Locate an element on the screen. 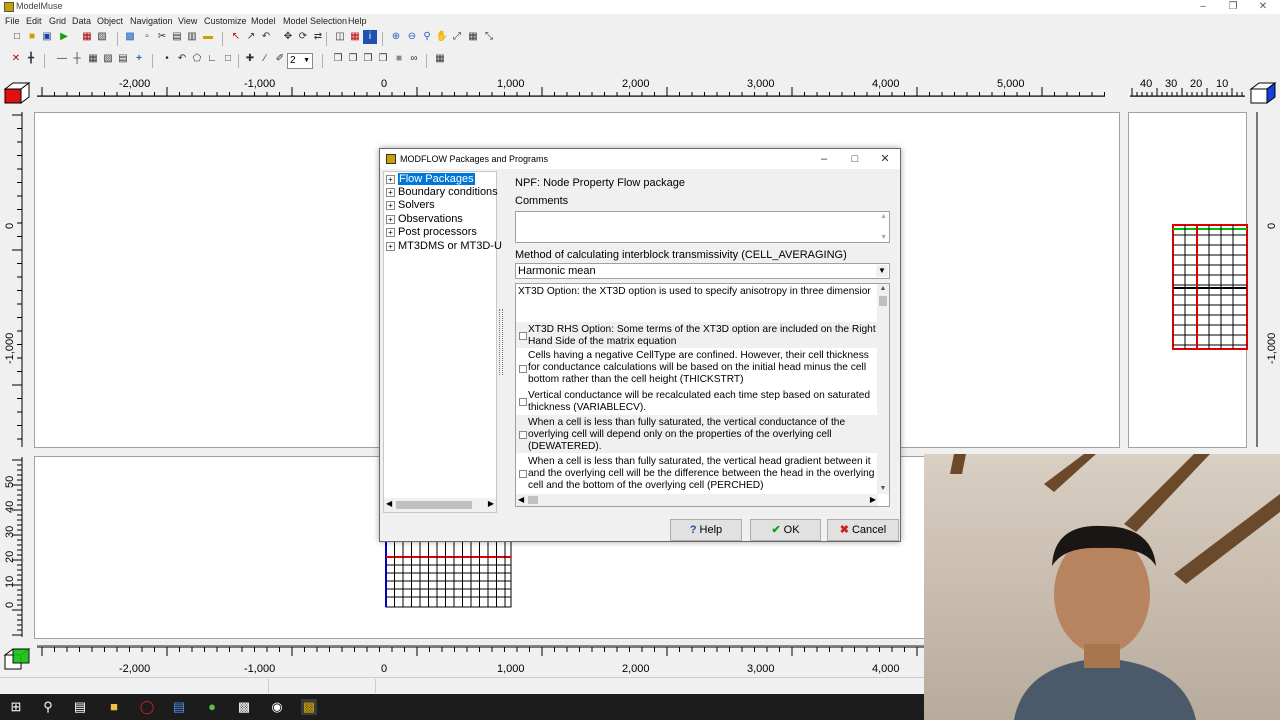 The image size is (1280, 720). link-icon: ∞ is located at coordinates (414, 59).